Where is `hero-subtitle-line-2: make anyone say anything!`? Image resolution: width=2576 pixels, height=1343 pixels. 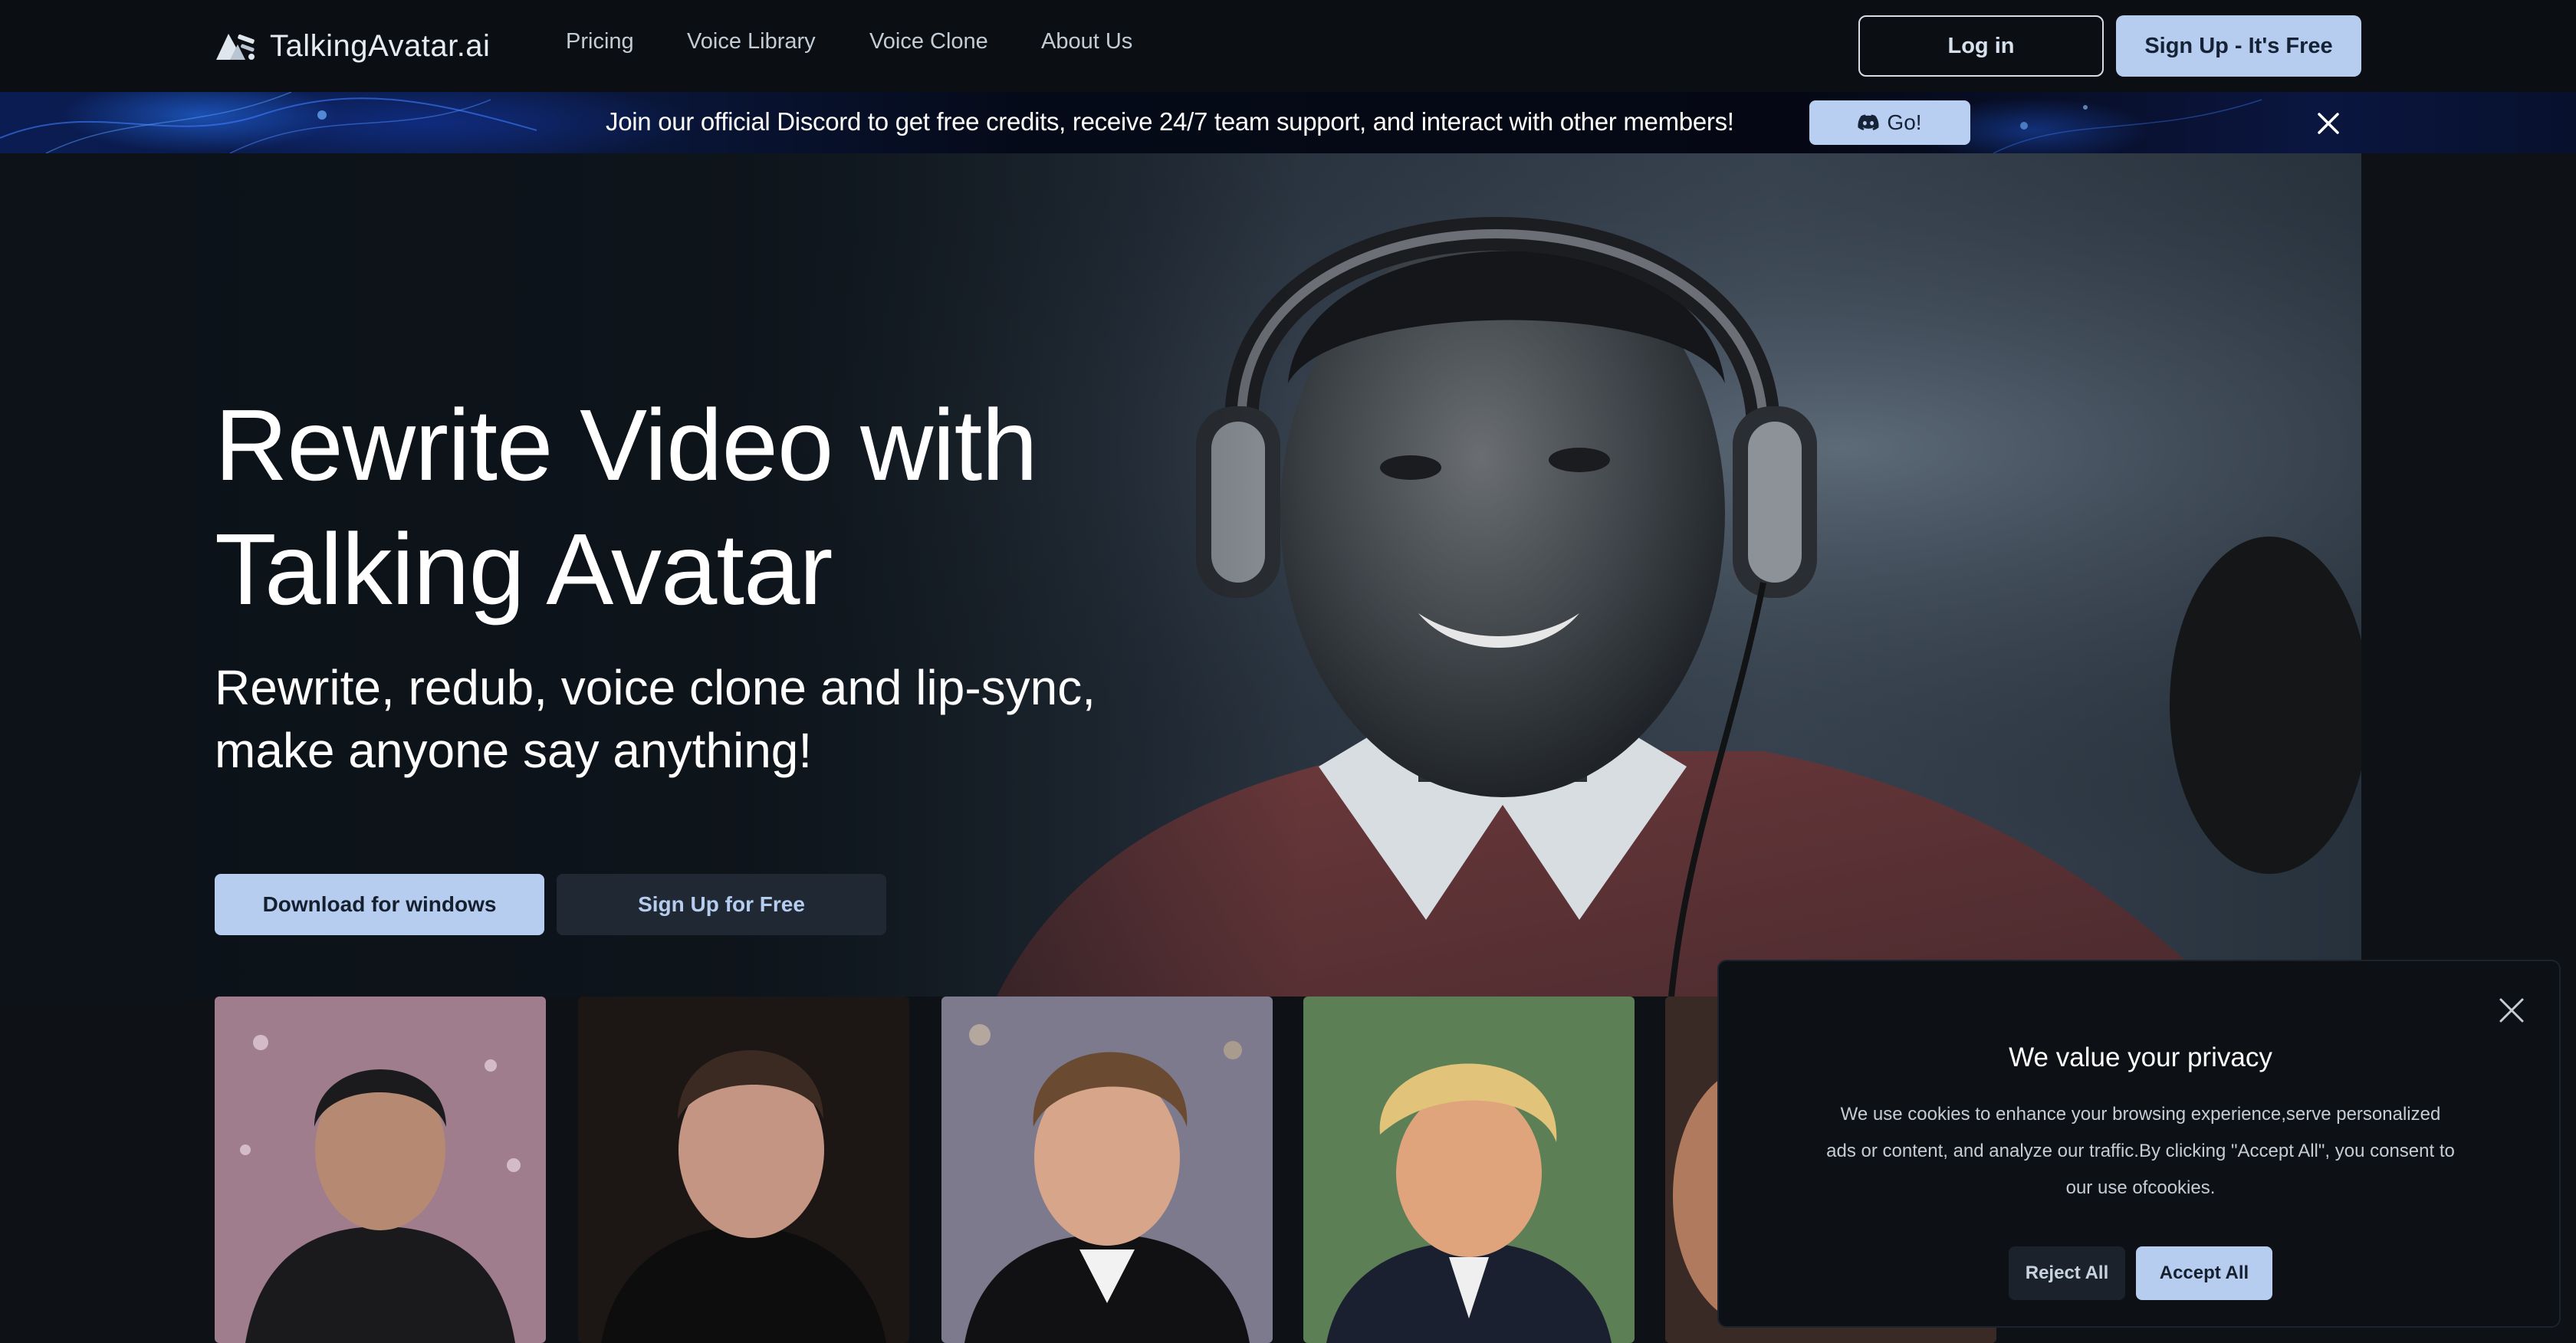 hero-subtitle-line-2: make anyone say anything! is located at coordinates (514, 751).